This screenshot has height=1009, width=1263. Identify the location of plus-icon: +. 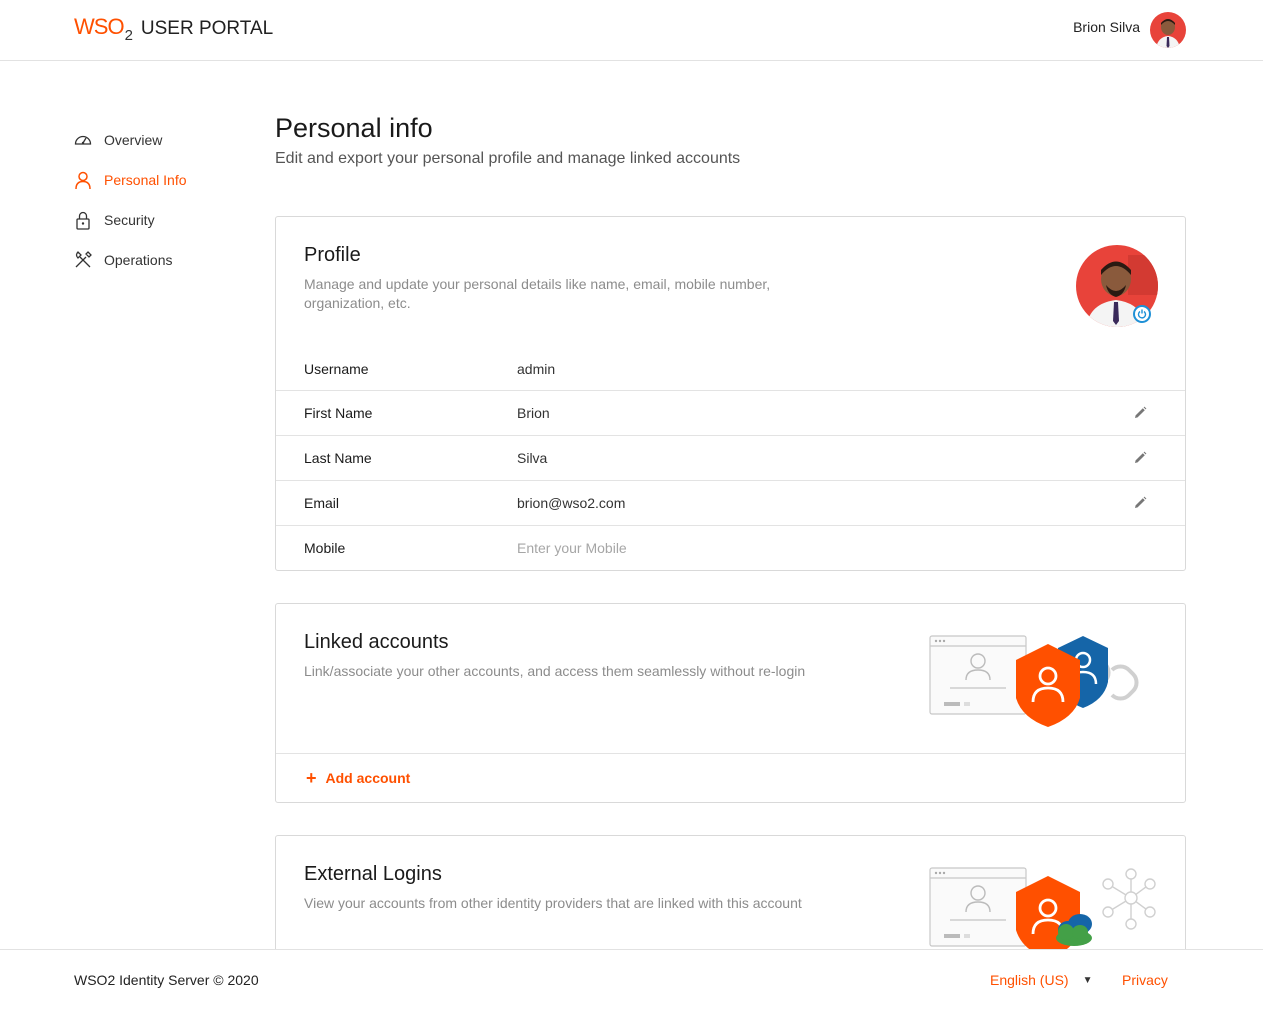
(311, 778).